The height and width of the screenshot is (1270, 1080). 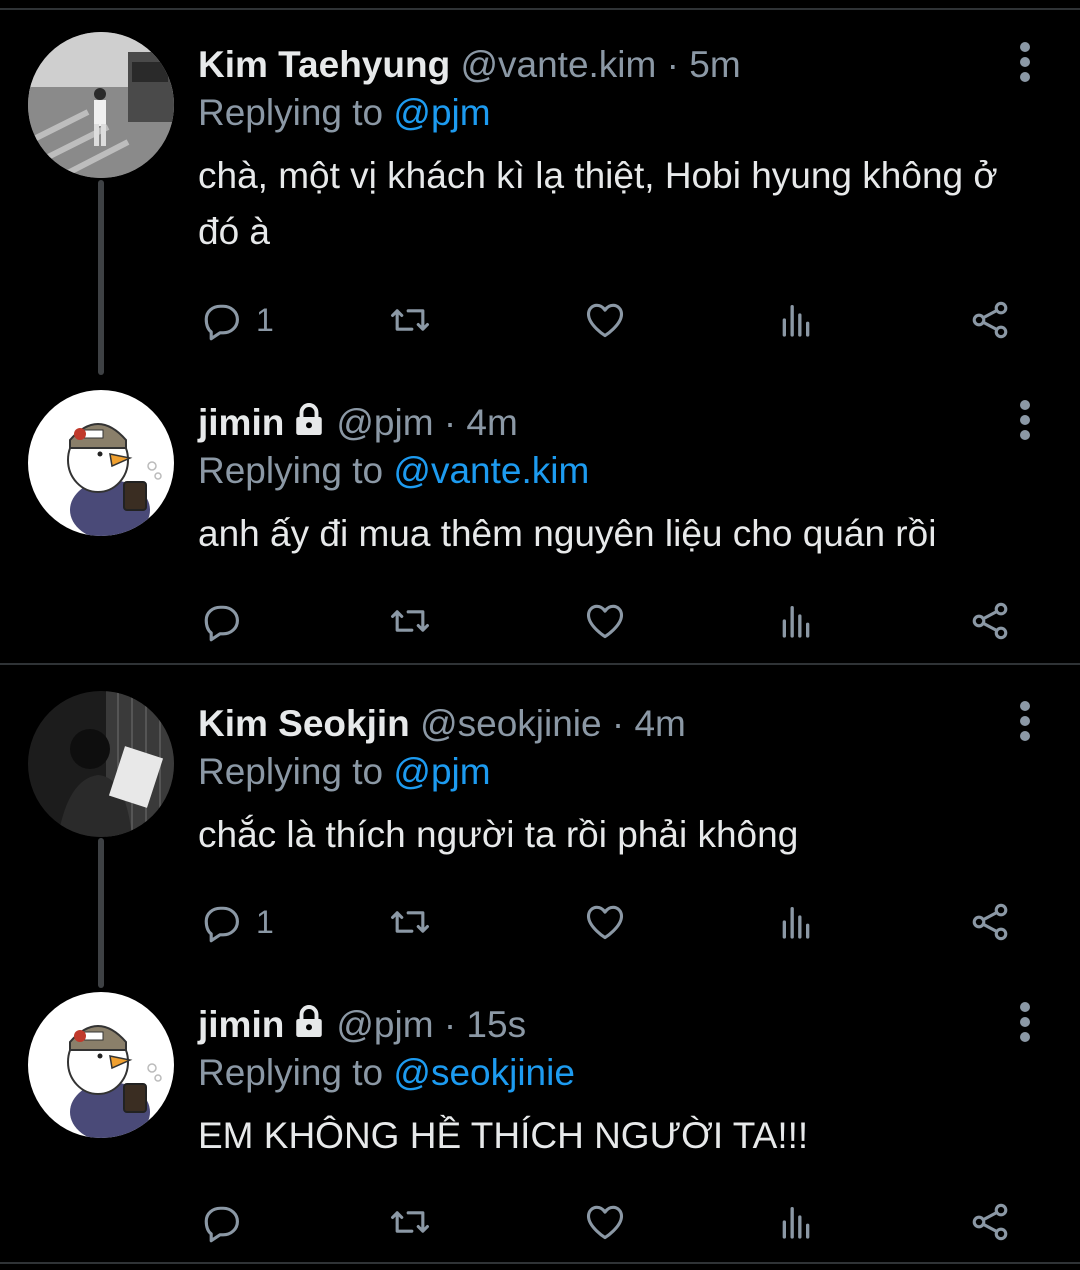 I want to click on display-name: Kim Seokjin, so click(x=304, y=723).